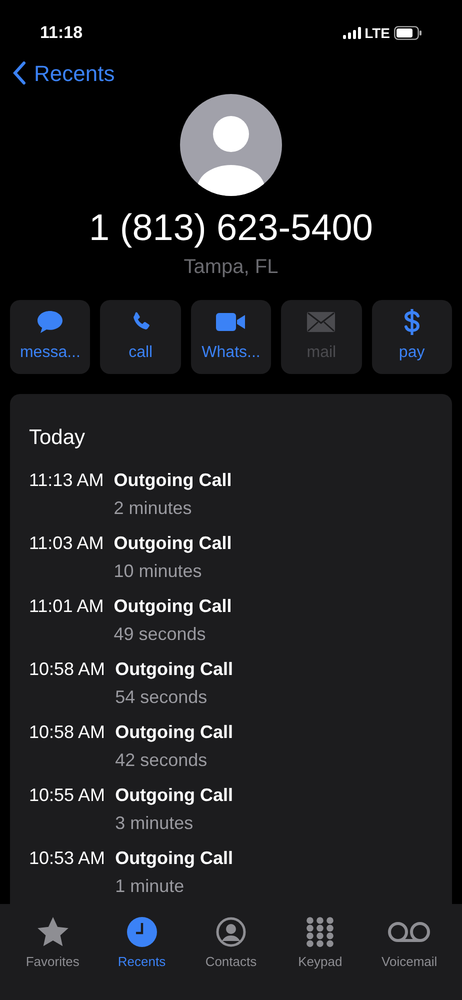 Image resolution: width=462 pixels, height=1000 pixels. What do you see at coordinates (67, 858) in the screenshot?
I see `call-time: 10:53 AM` at bounding box center [67, 858].